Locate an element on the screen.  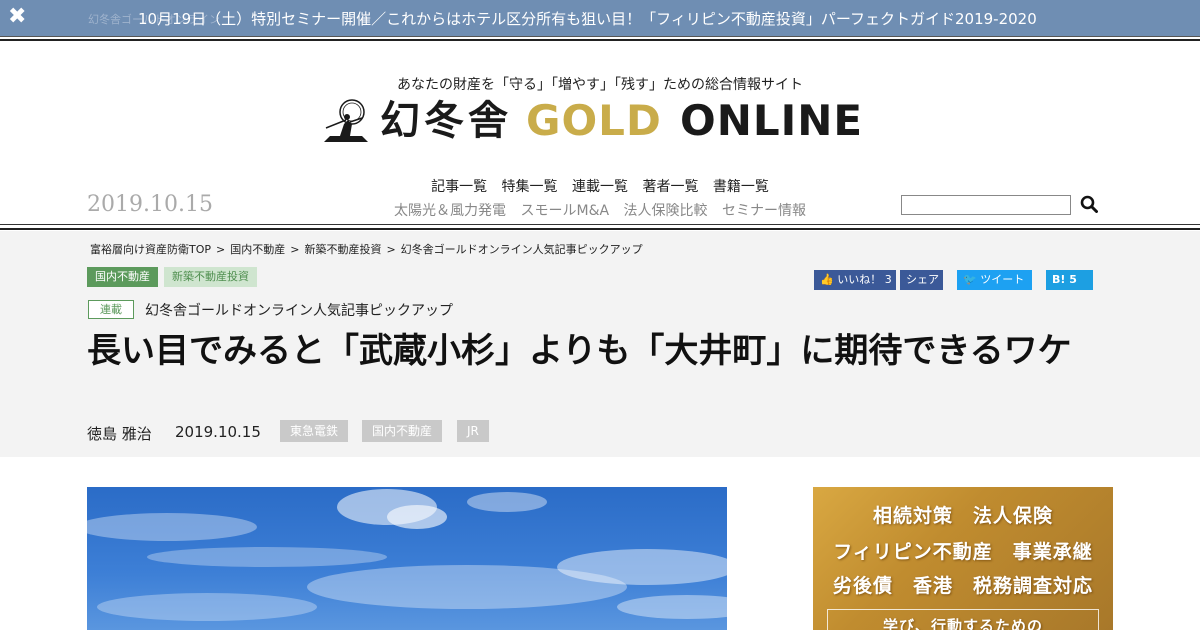
series-name: 幻冬舎ゴールドオンライン人気記事ピックアップ is located at coordinates (299, 310).